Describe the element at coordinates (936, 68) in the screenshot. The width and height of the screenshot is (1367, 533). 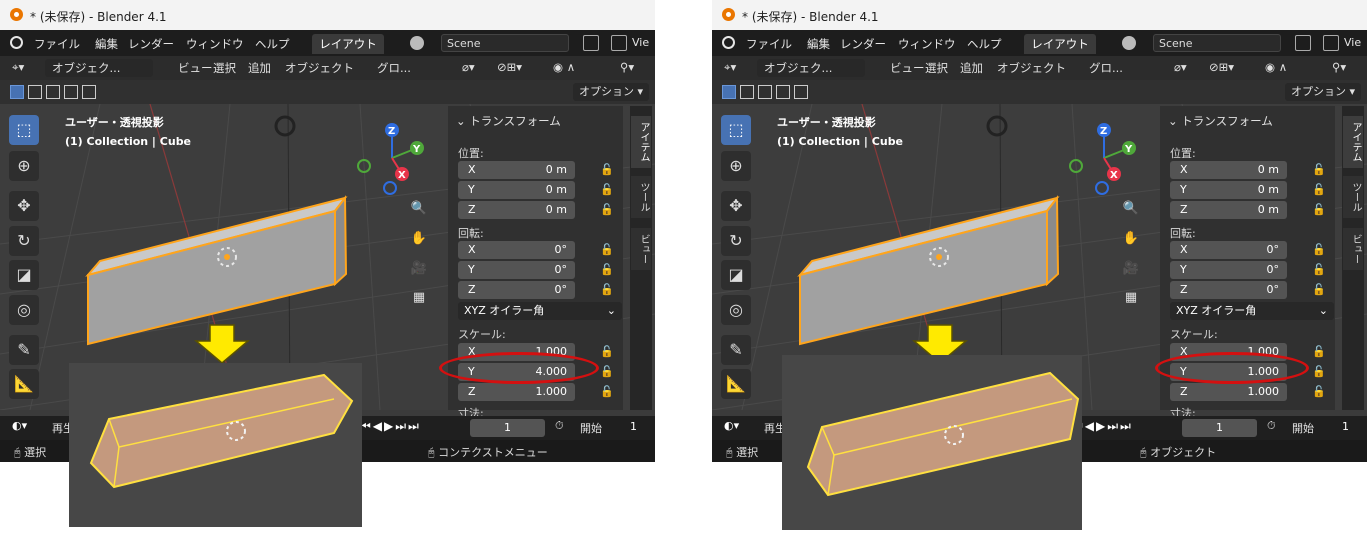
I see `menu-select: 選択` at that location.